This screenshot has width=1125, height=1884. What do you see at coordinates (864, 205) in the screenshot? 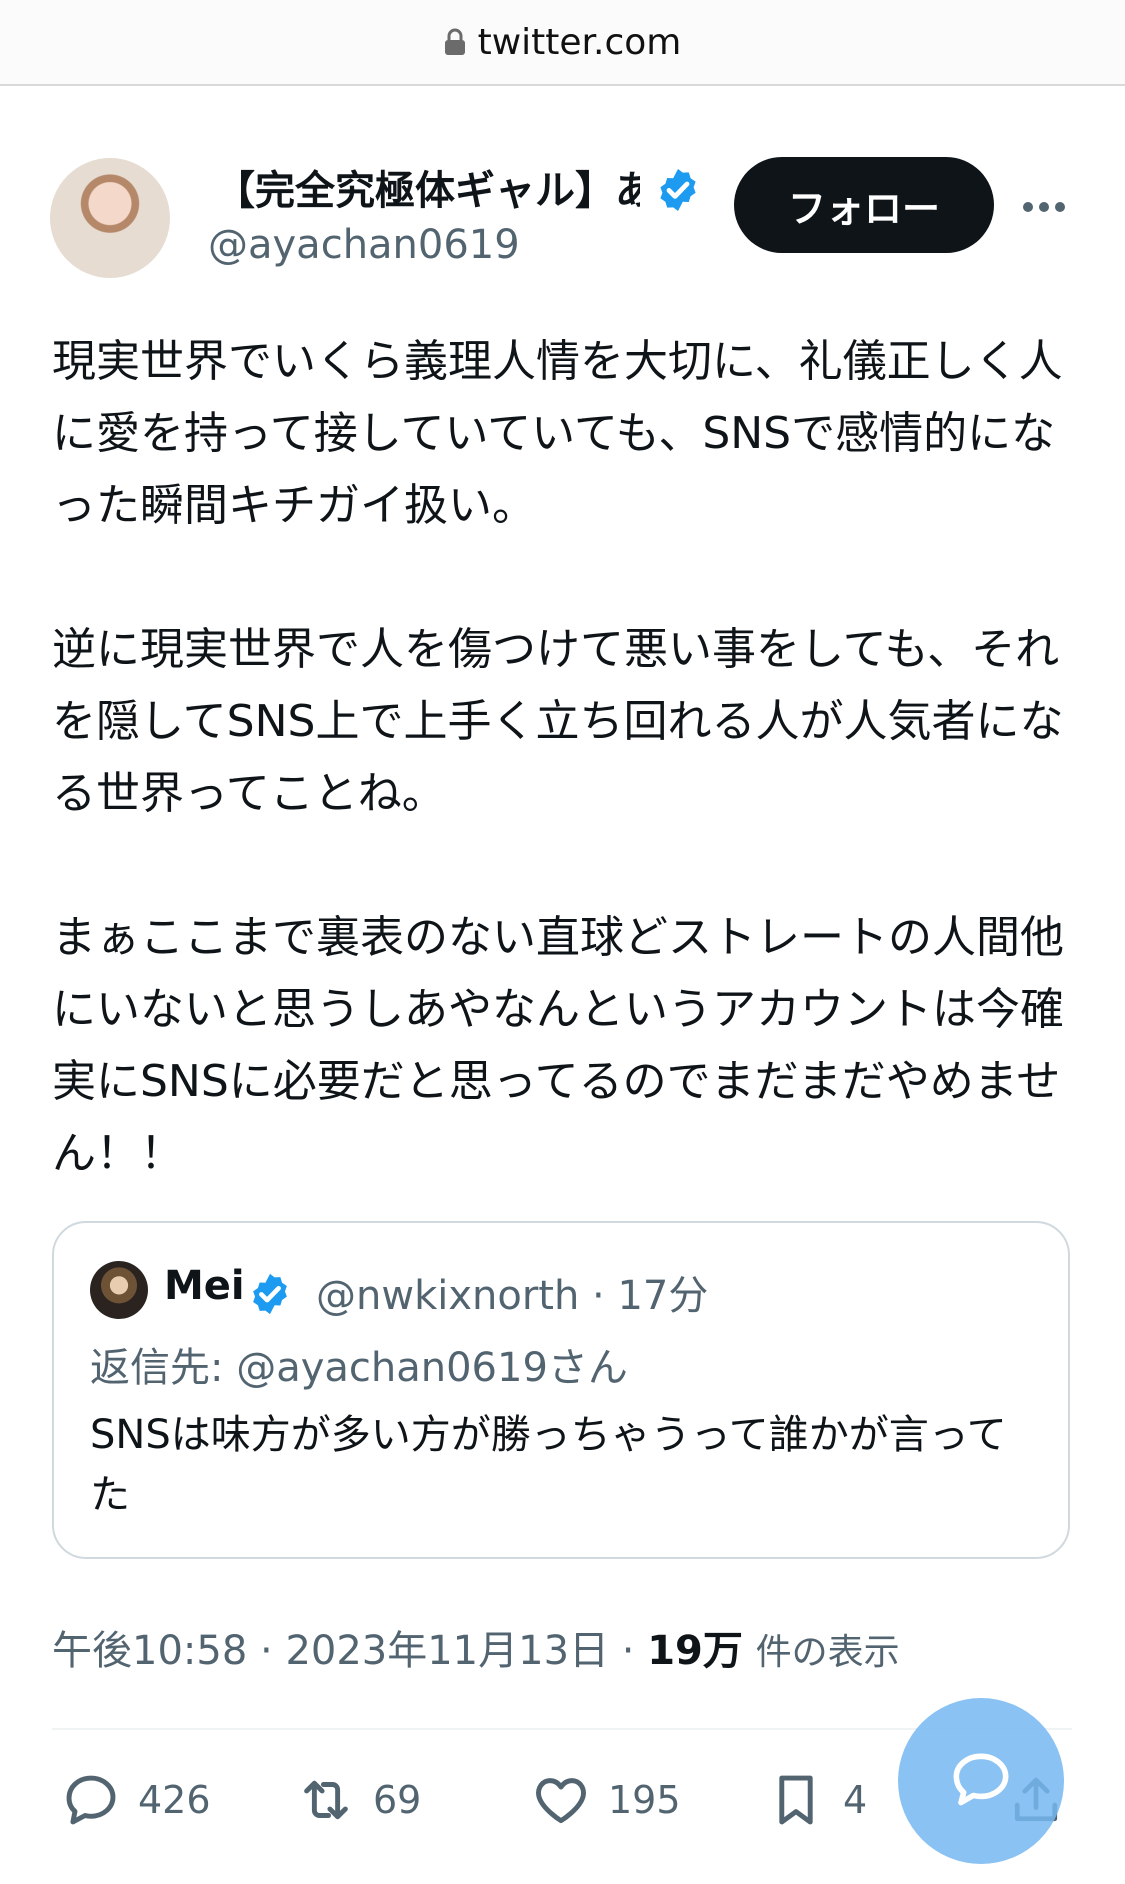
I see `follow-button: フォロー` at bounding box center [864, 205].